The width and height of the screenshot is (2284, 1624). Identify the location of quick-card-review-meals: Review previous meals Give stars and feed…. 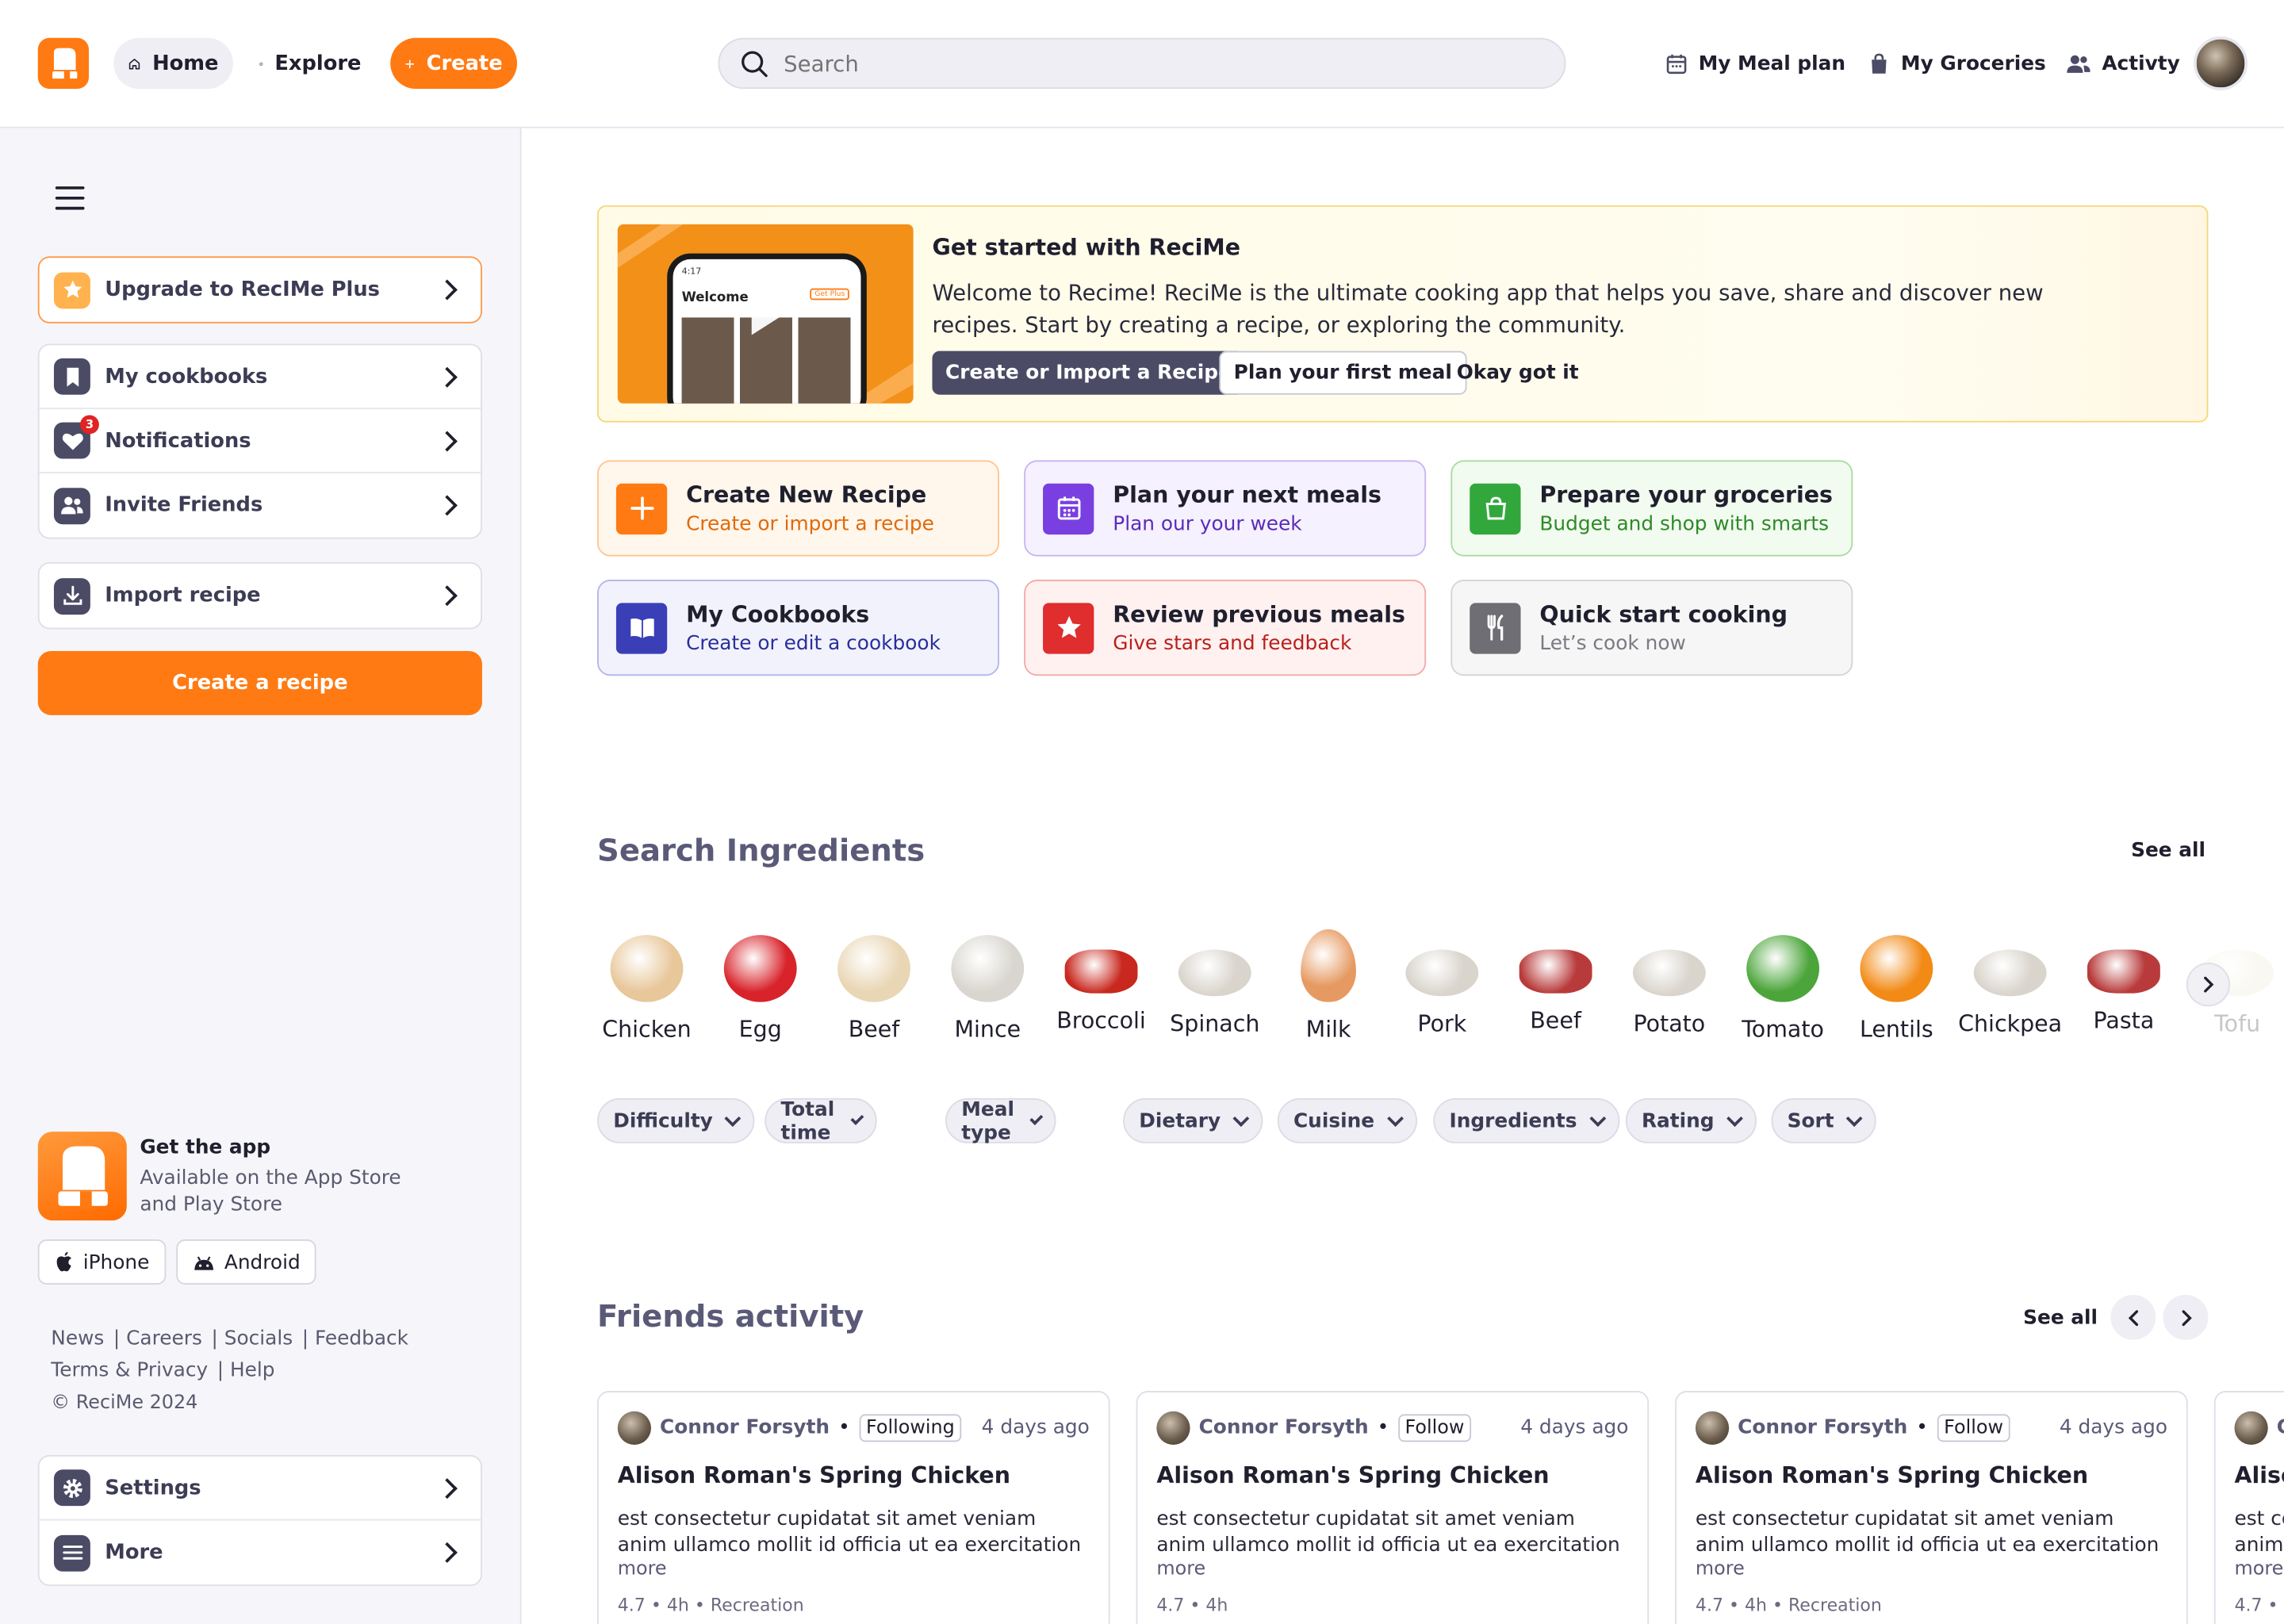
(1225, 628).